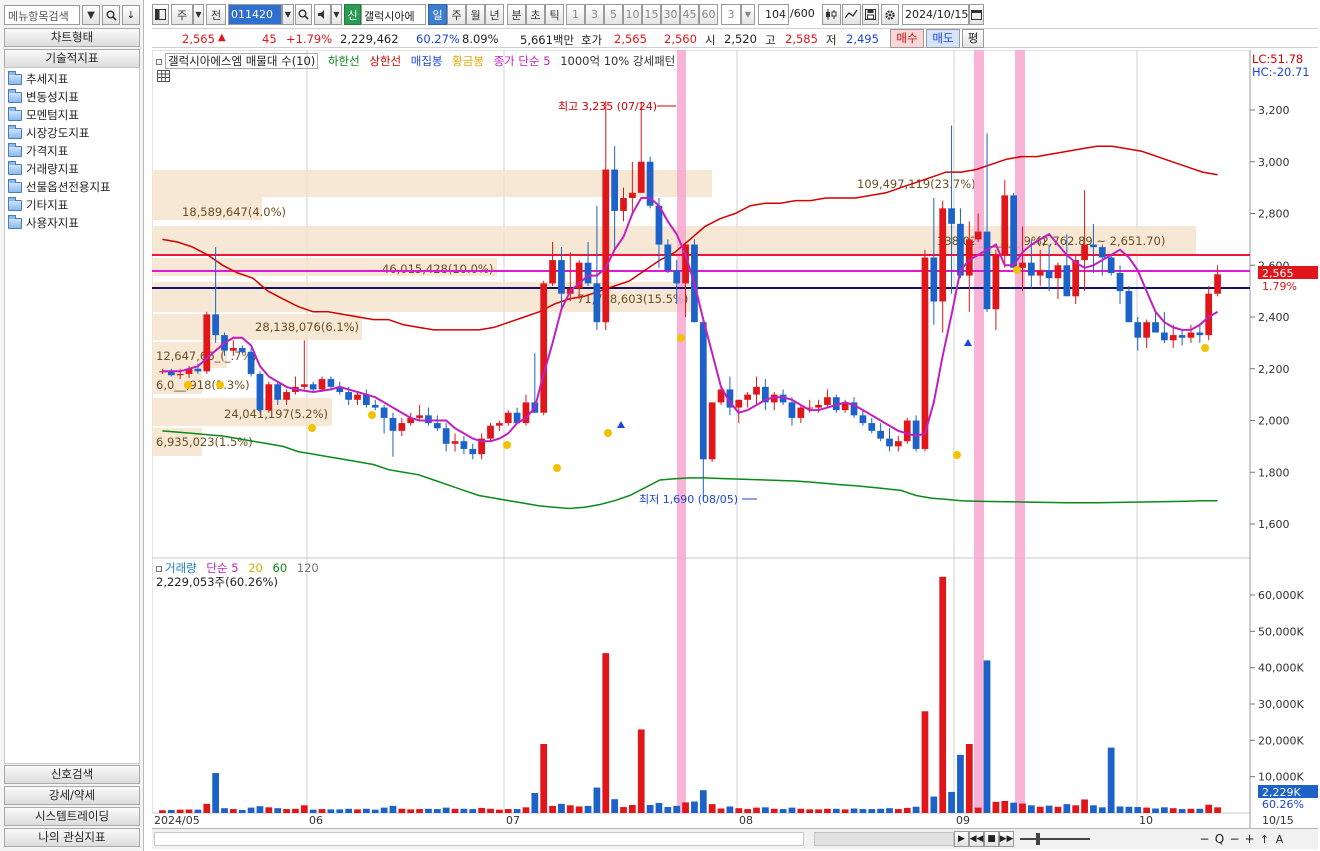 The image size is (1320, 851). Describe the element at coordinates (935, 14) in the screenshot. I see `date-input: 2024/10/15` at that location.